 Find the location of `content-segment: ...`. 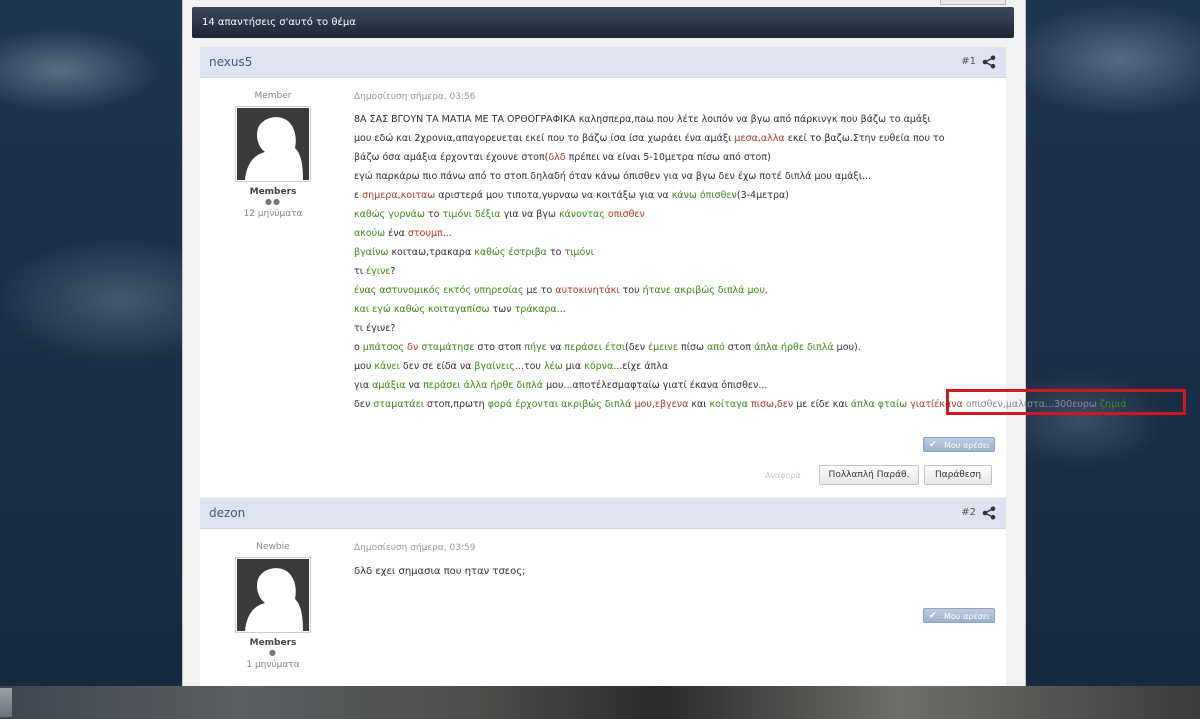

content-segment: ... is located at coordinates (561, 309).